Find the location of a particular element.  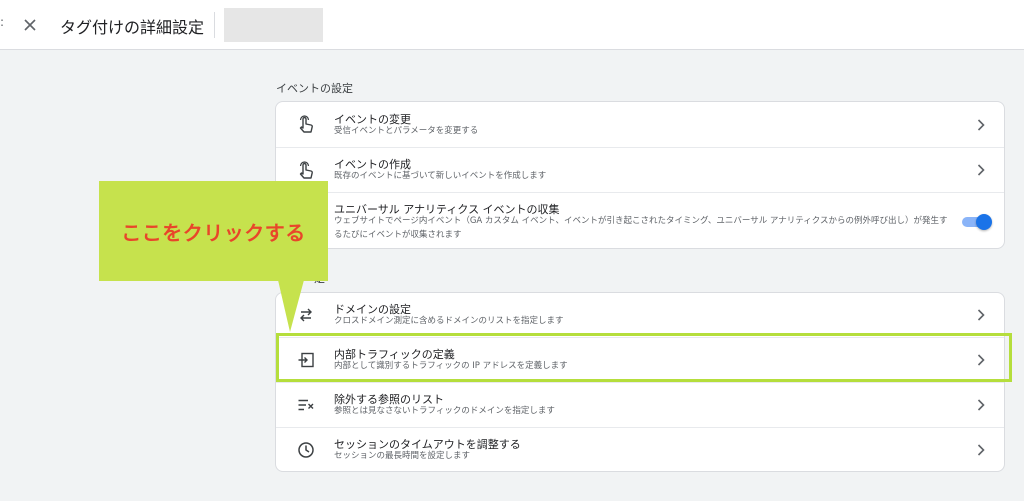

filter-list-icon is located at coordinates (306, 405).